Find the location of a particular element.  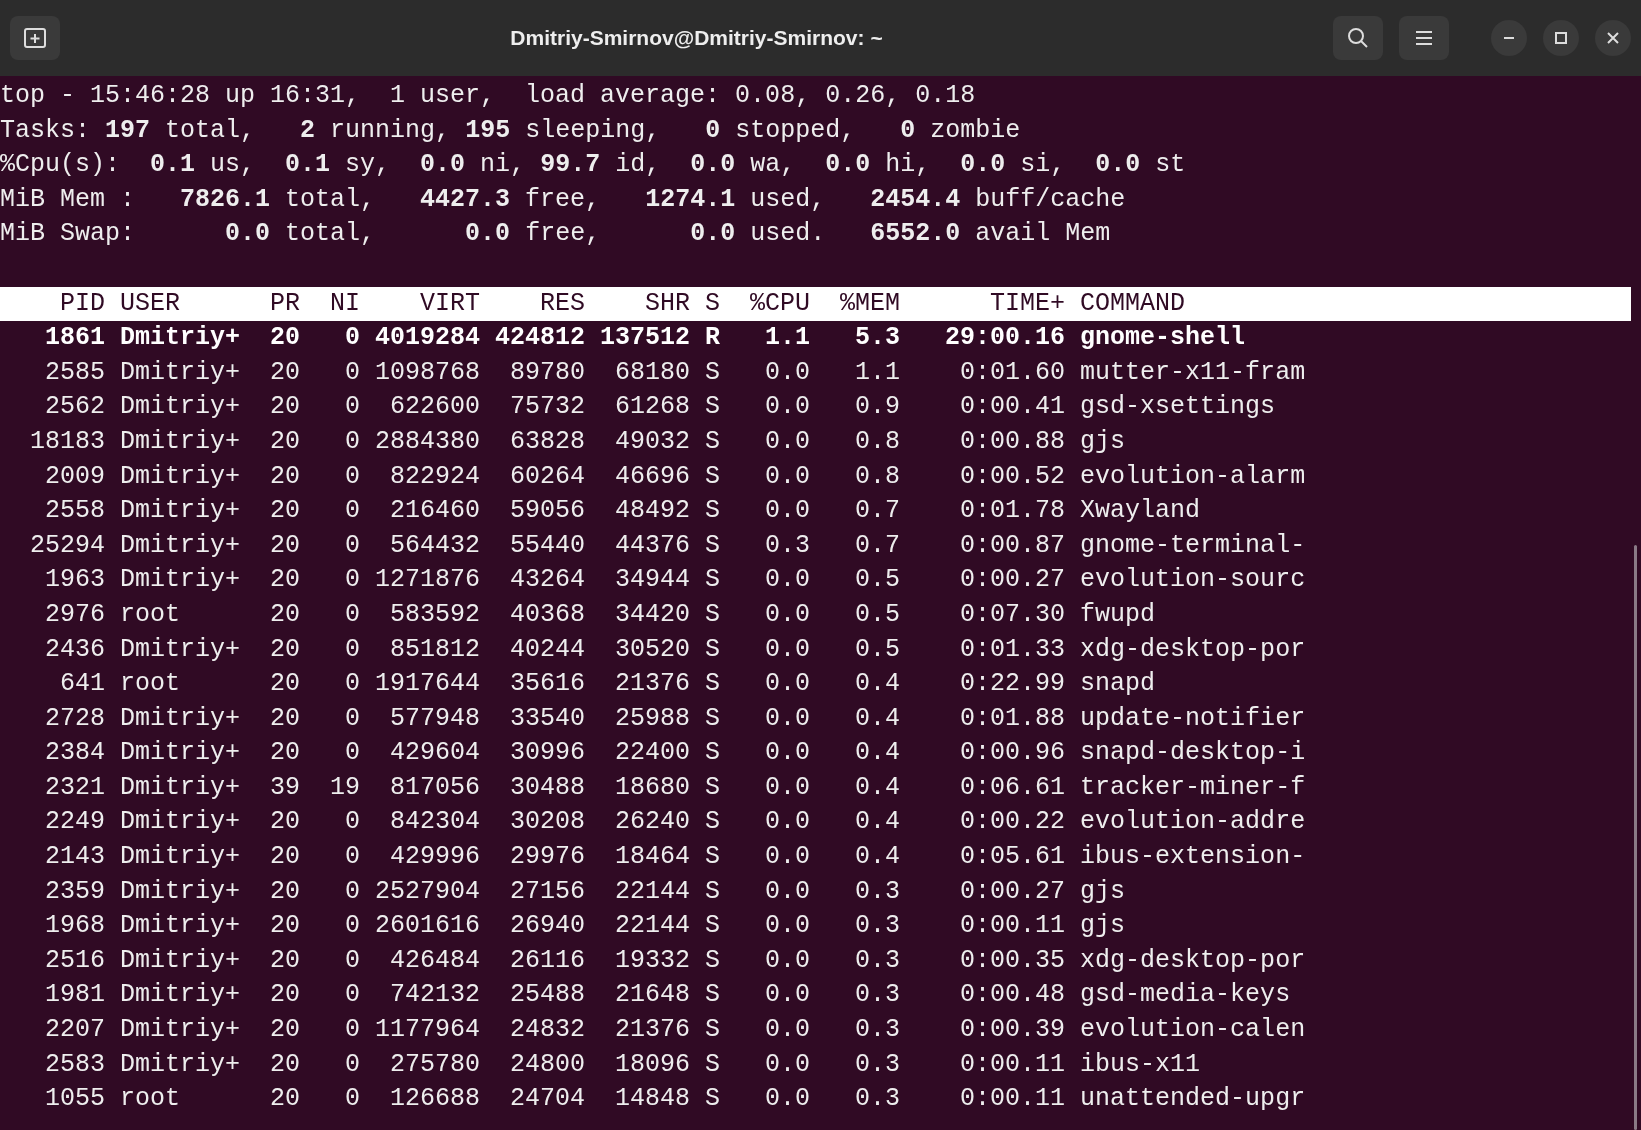

scrollbar-thumb is located at coordinates (1635, 837).